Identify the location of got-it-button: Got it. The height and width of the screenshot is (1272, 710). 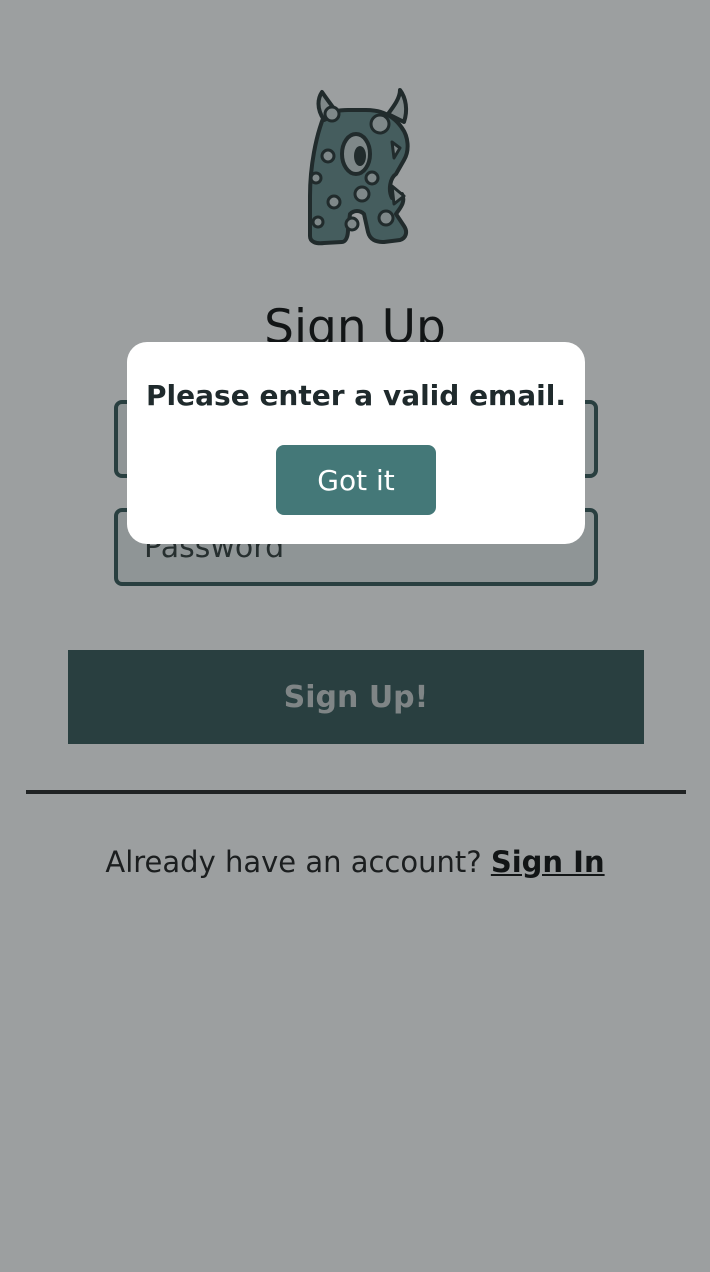
(356, 480).